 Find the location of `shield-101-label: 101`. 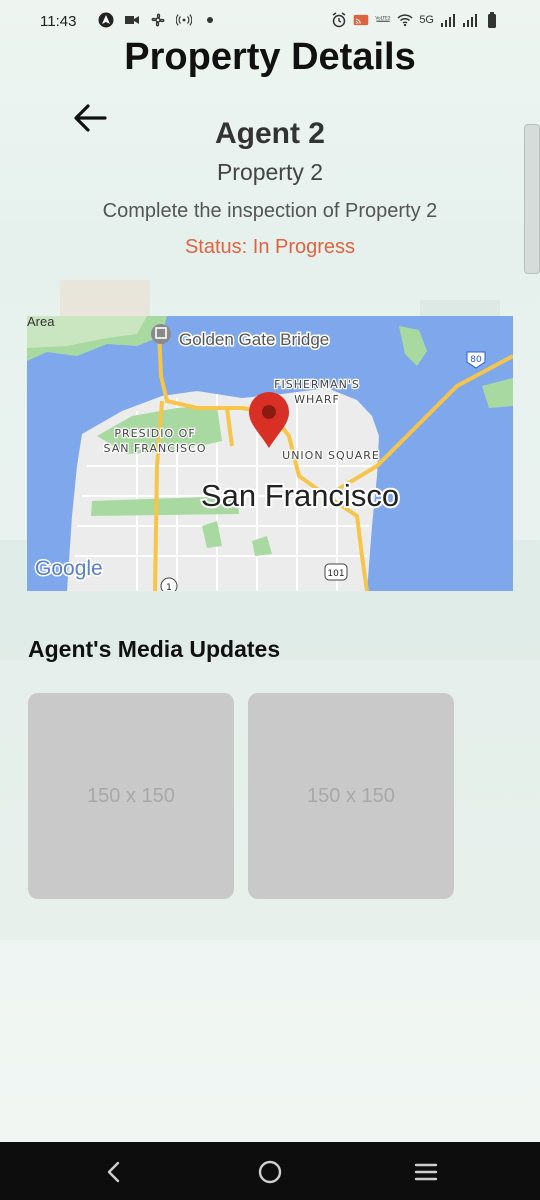

shield-101-label: 101 is located at coordinates (335, 574).